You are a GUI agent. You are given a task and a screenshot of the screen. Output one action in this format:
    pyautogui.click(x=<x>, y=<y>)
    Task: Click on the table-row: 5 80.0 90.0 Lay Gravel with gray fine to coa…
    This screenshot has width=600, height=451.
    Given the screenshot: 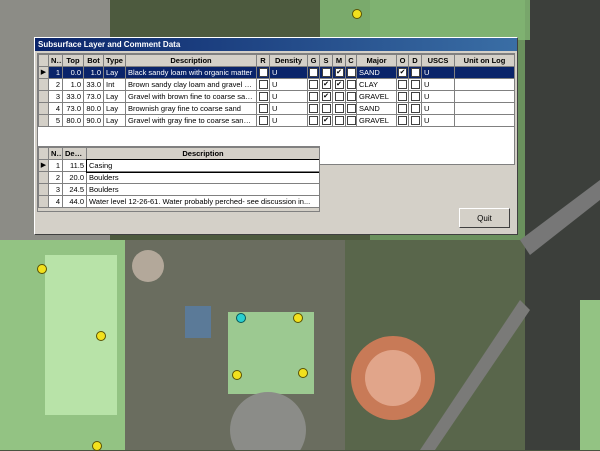 What is the action you would take?
    pyautogui.click(x=276, y=120)
    